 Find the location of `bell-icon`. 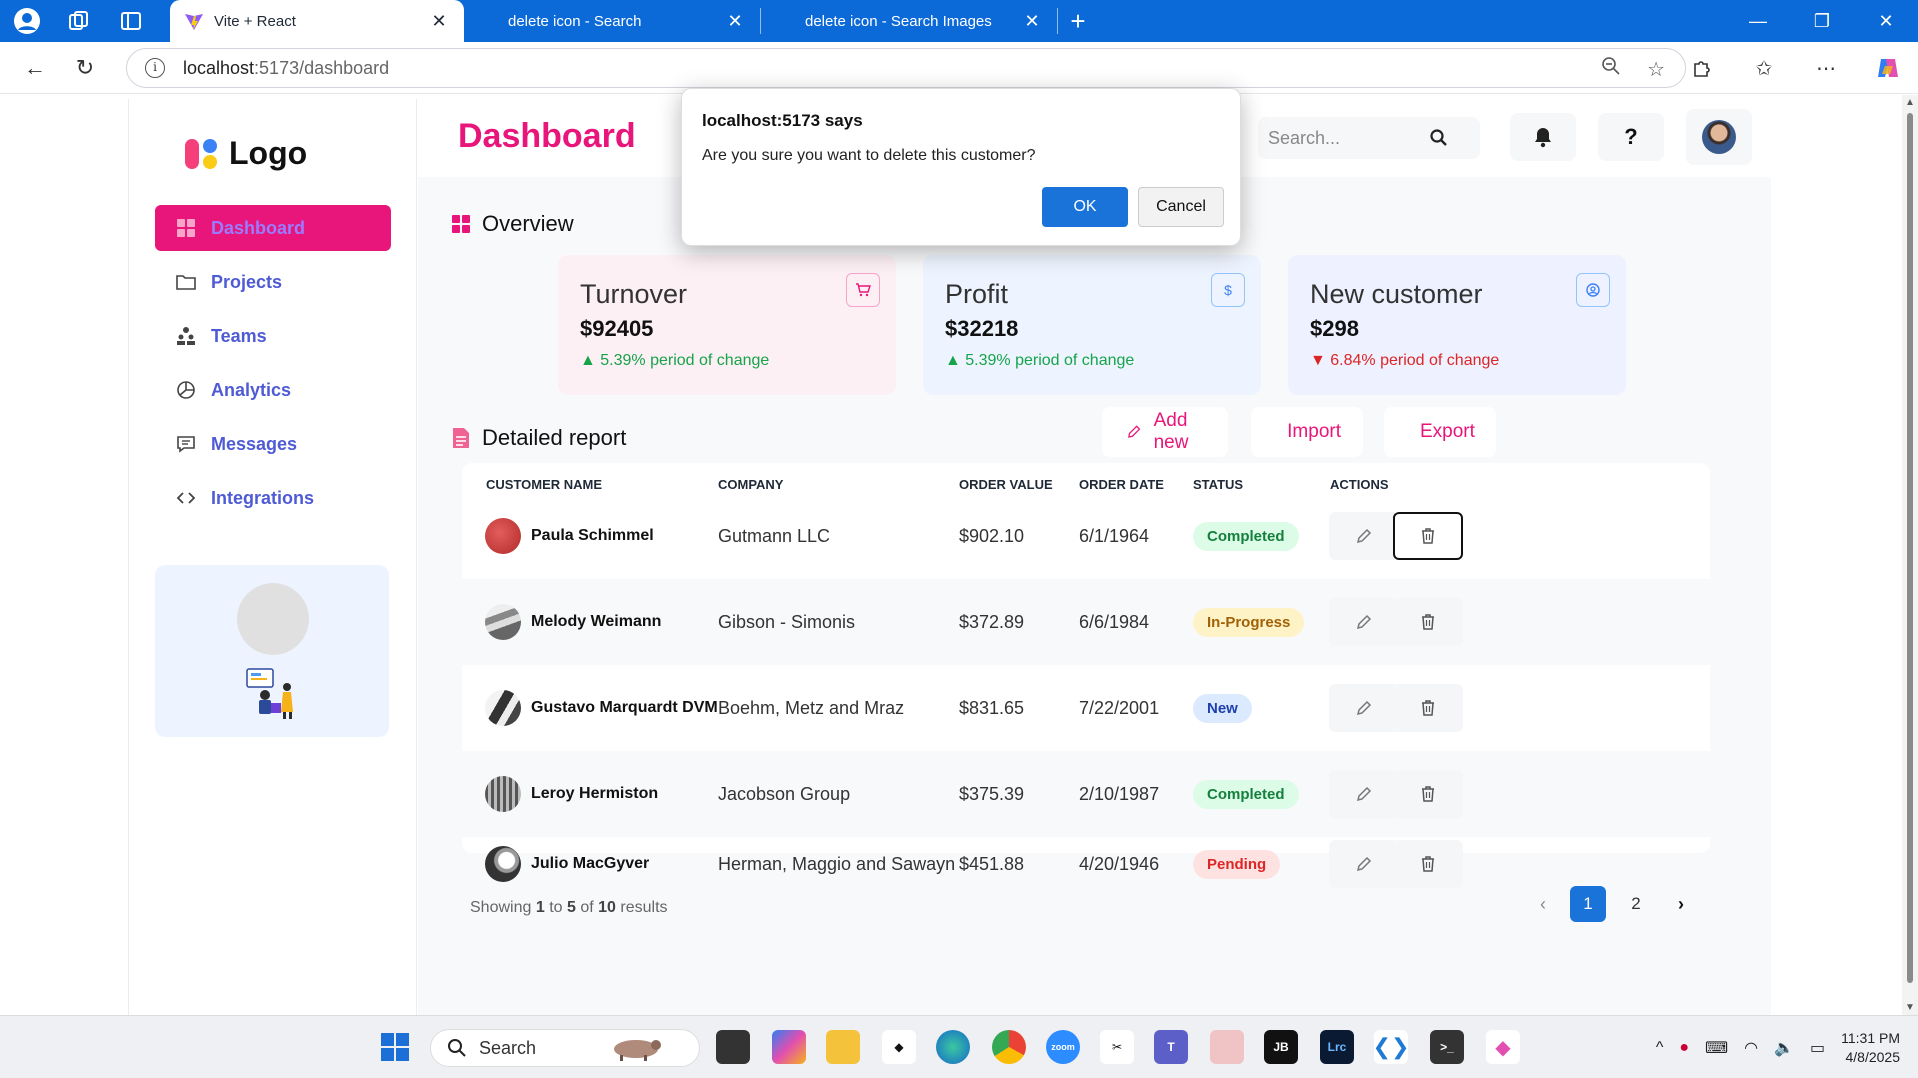

bell-icon is located at coordinates (1543, 138).